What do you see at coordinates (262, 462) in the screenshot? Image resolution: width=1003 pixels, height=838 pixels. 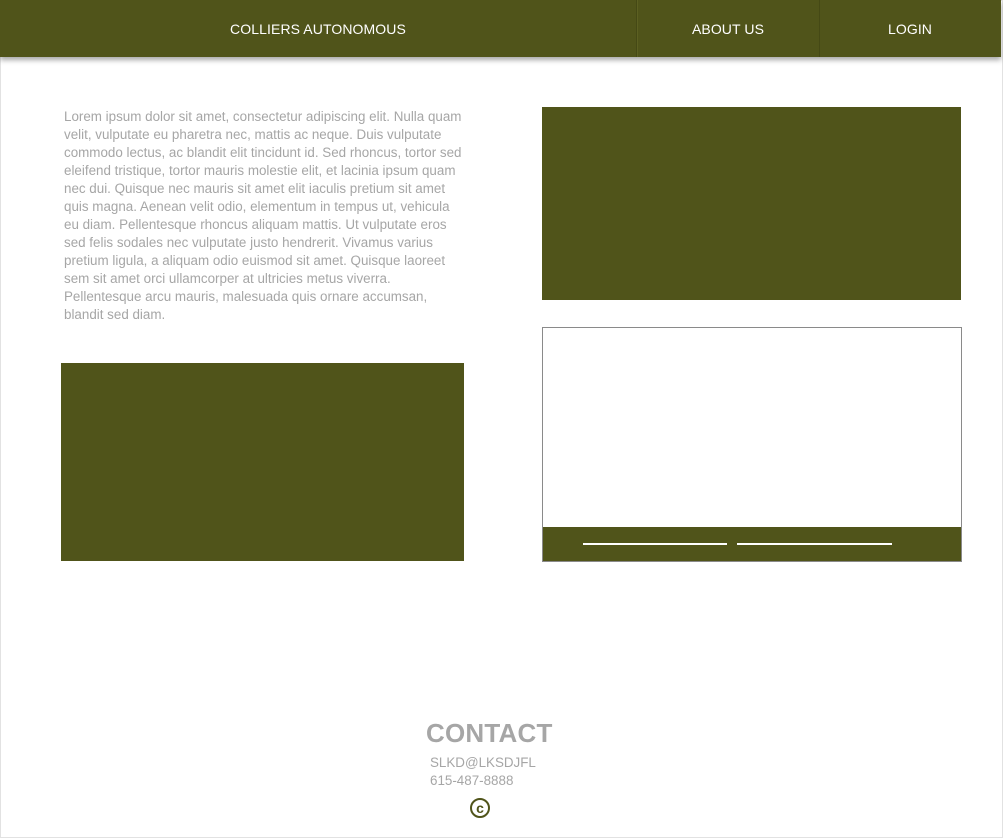 I see `image-placeholder-bottom-left` at bounding box center [262, 462].